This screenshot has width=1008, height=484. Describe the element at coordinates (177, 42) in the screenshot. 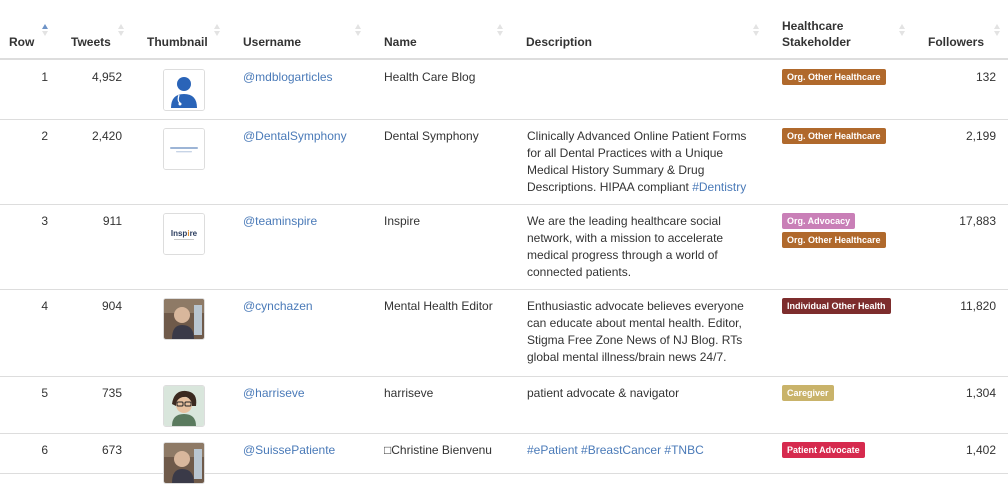

I see `column-header-thumbnail: Thumbnail` at that location.